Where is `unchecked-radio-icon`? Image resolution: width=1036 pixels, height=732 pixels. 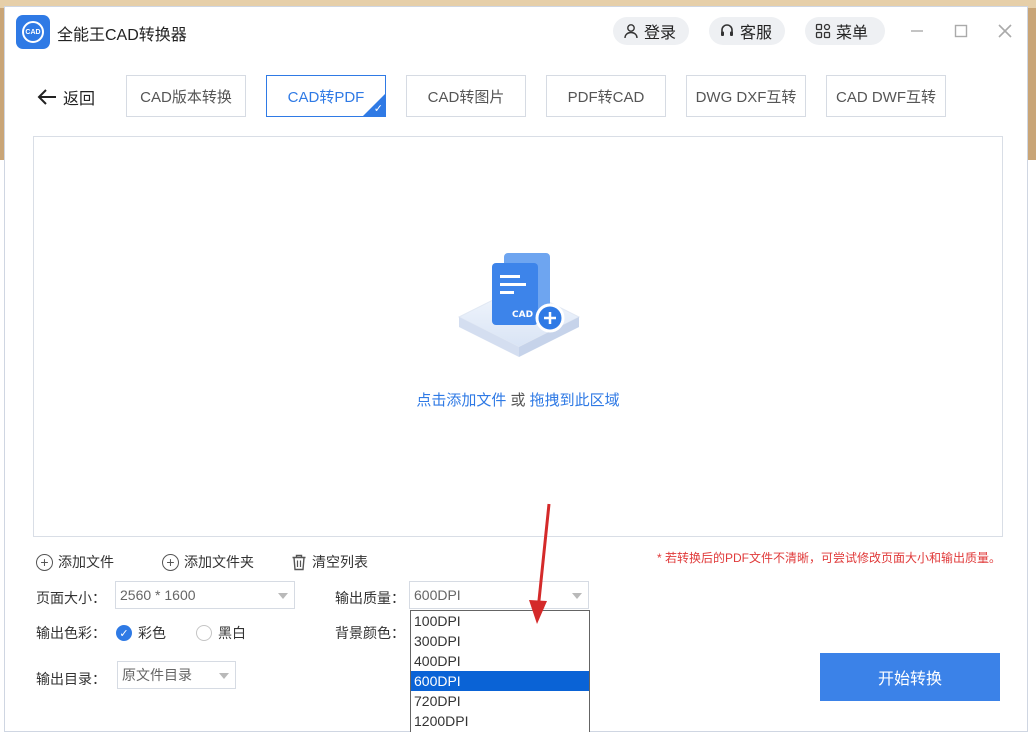
unchecked-radio-icon is located at coordinates (204, 633).